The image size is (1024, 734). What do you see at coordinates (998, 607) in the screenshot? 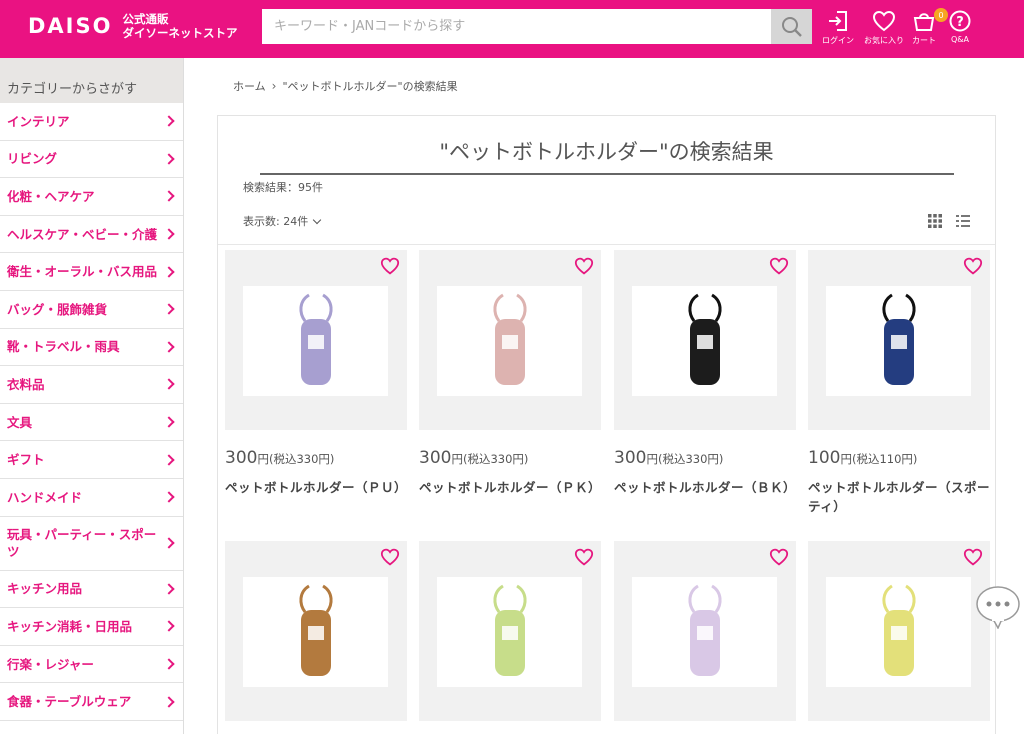
I see `chat-button` at bounding box center [998, 607].